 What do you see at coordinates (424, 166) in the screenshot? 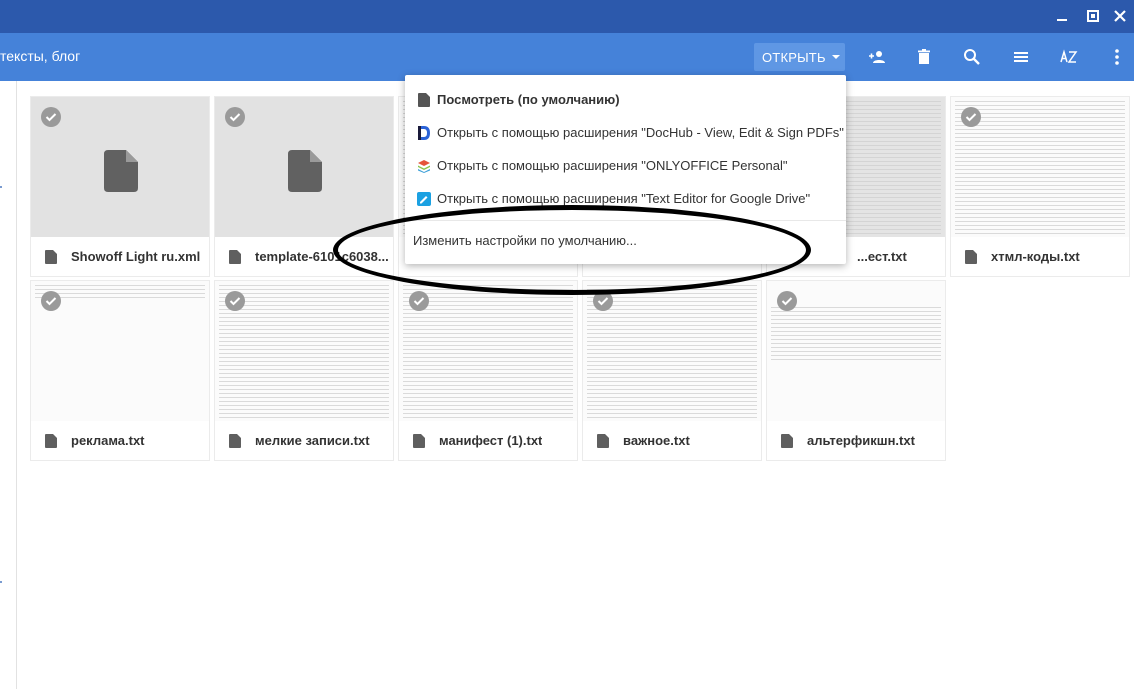
I see `onlyoffice-icon` at bounding box center [424, 166].